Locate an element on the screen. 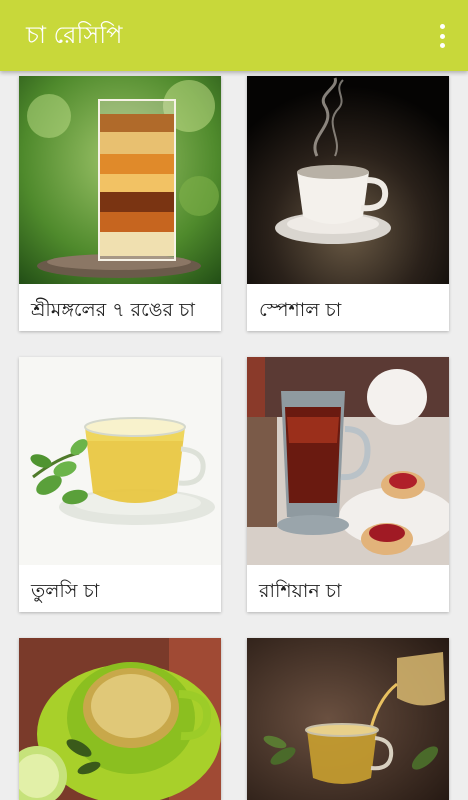 The height and width of the screenshot is (800, 468). recipe-card-label: শ্রীমঙ্গলের ৭ রঙের চা is located at coordinates (113, 310).